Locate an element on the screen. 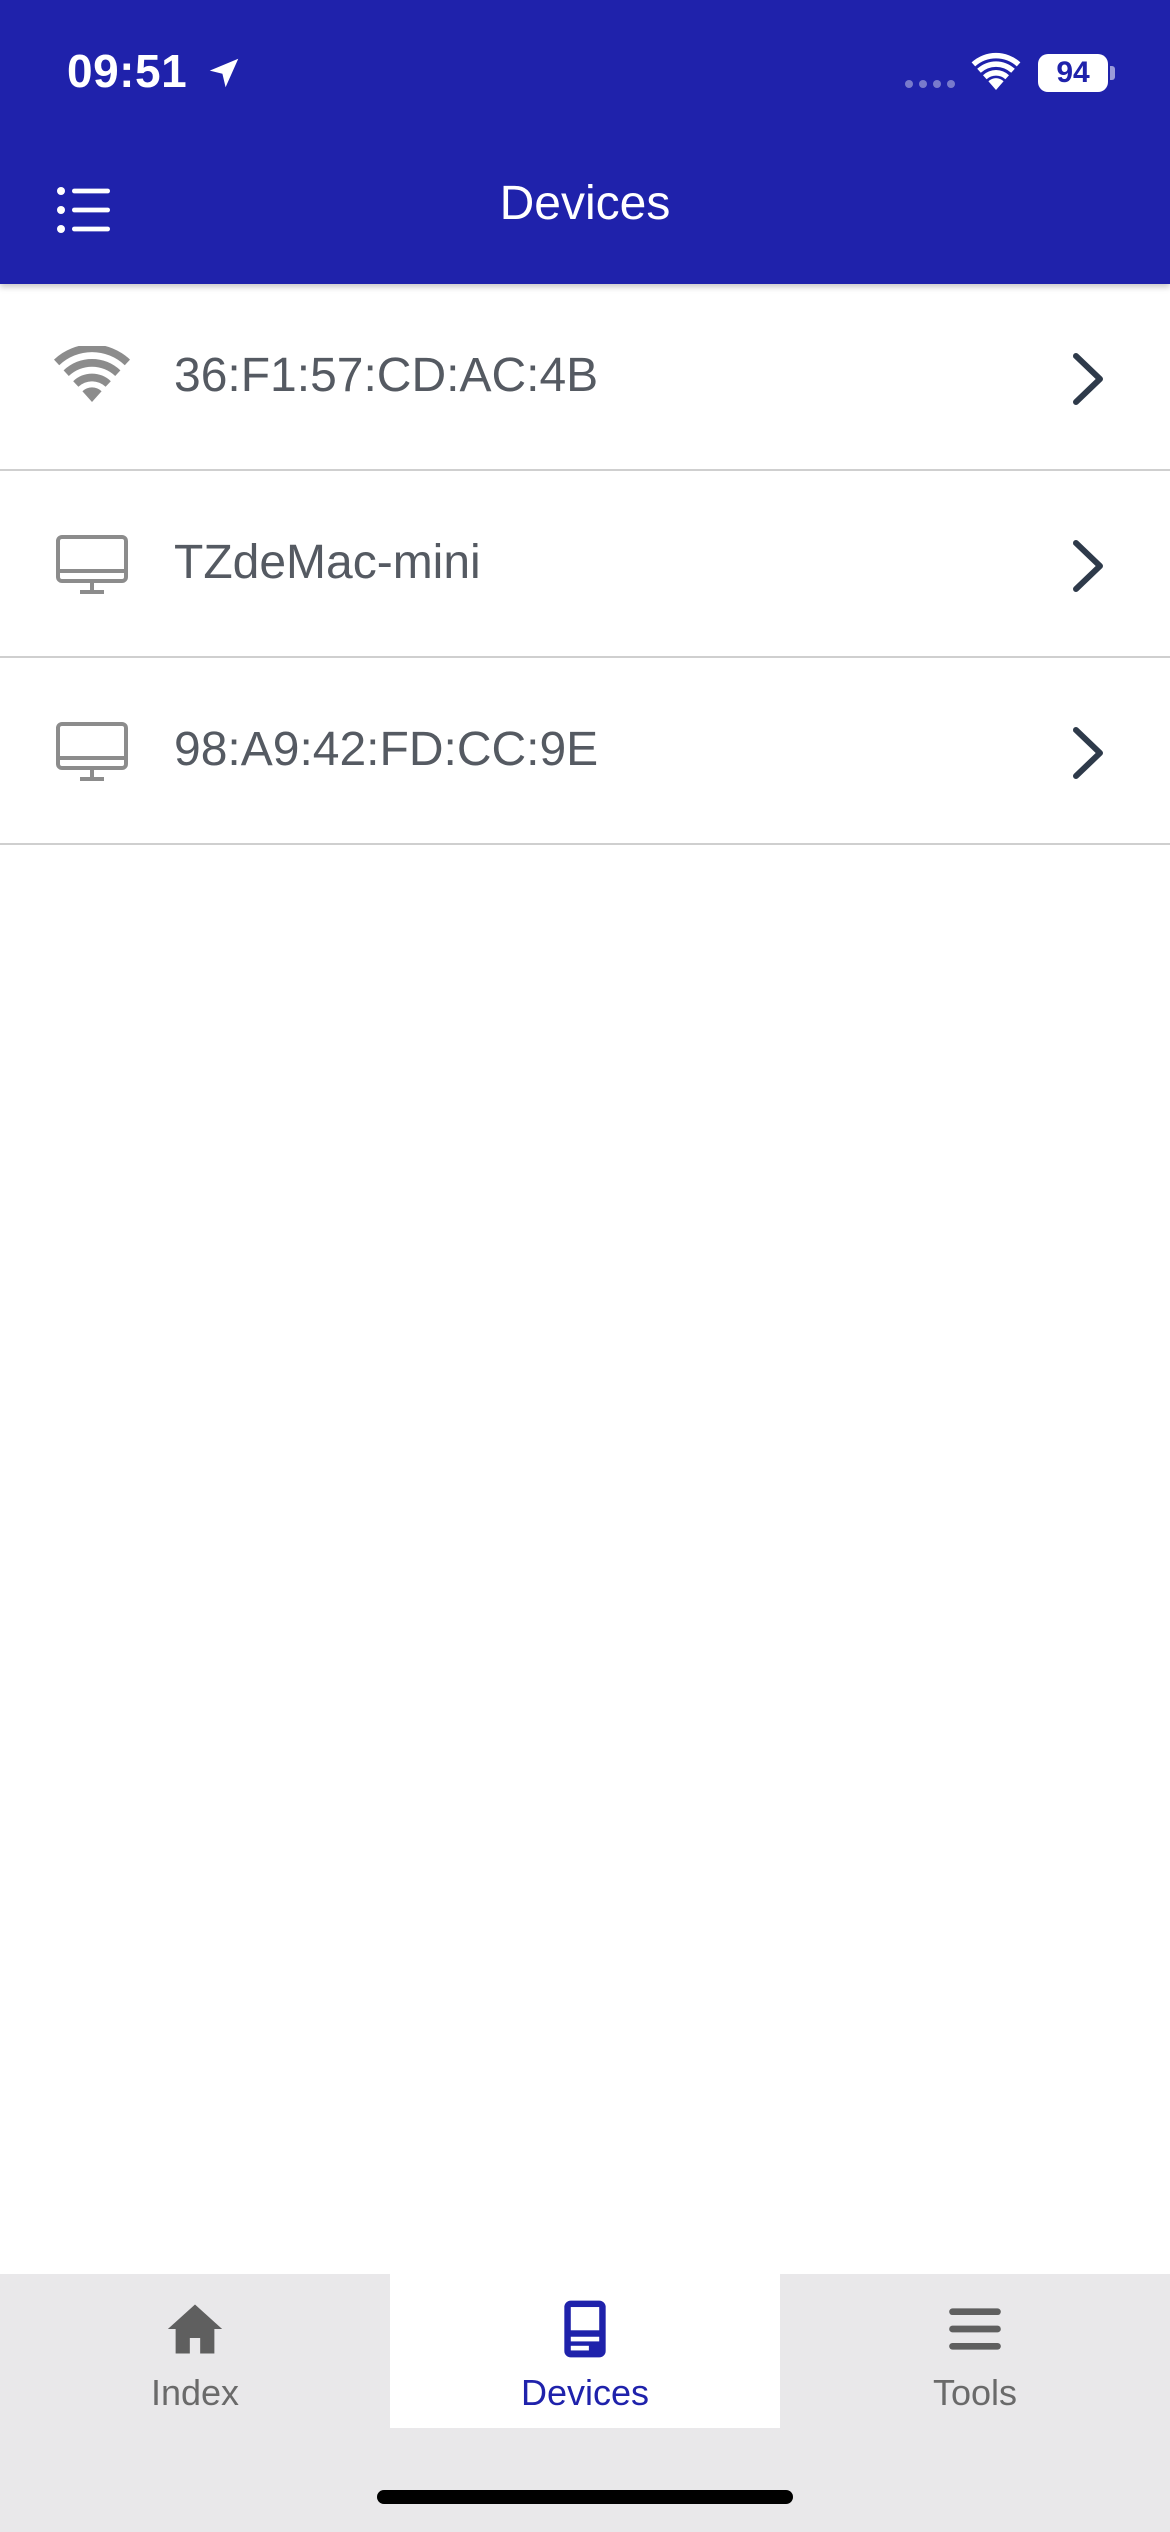 This screenshot has height=2532, width=1170. app-header: 09:51 94 Devices is located at coordinates (585, 142).